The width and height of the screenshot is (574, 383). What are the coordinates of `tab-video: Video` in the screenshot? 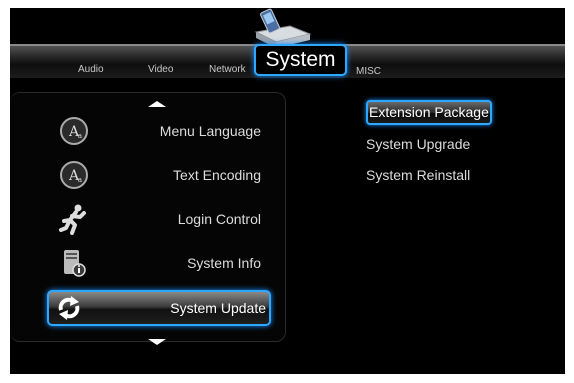 It's located at (160, 69).